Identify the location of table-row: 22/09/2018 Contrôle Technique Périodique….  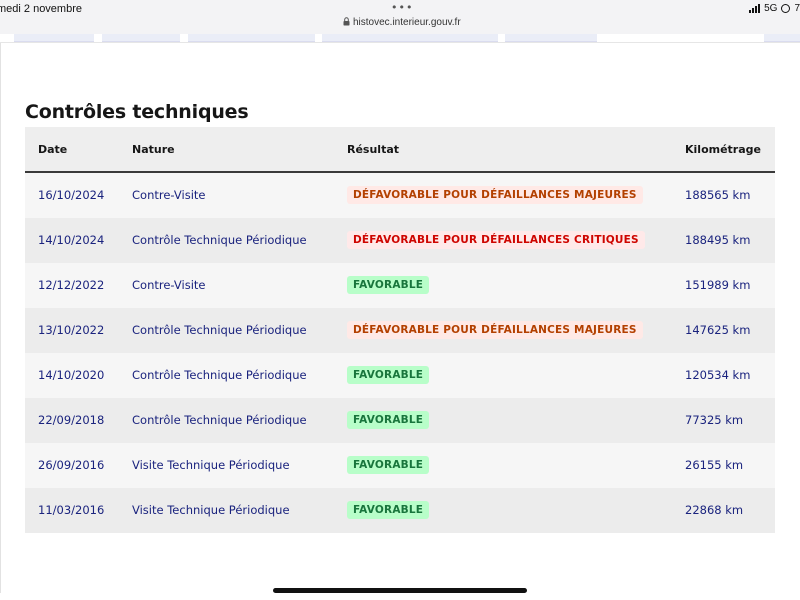
(400, 420).